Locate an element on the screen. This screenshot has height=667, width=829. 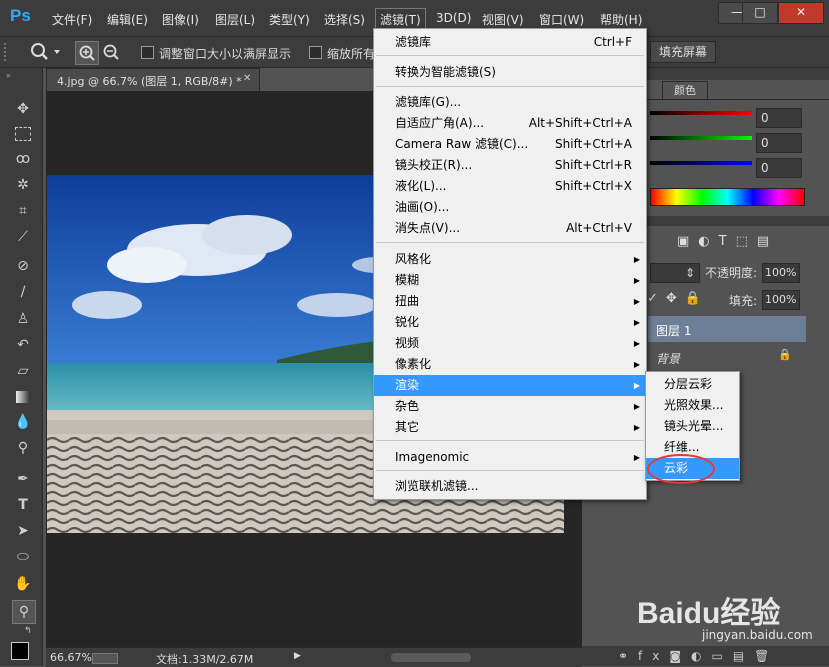
menu-image: 图像(I) is located at coordinates (180, 19).